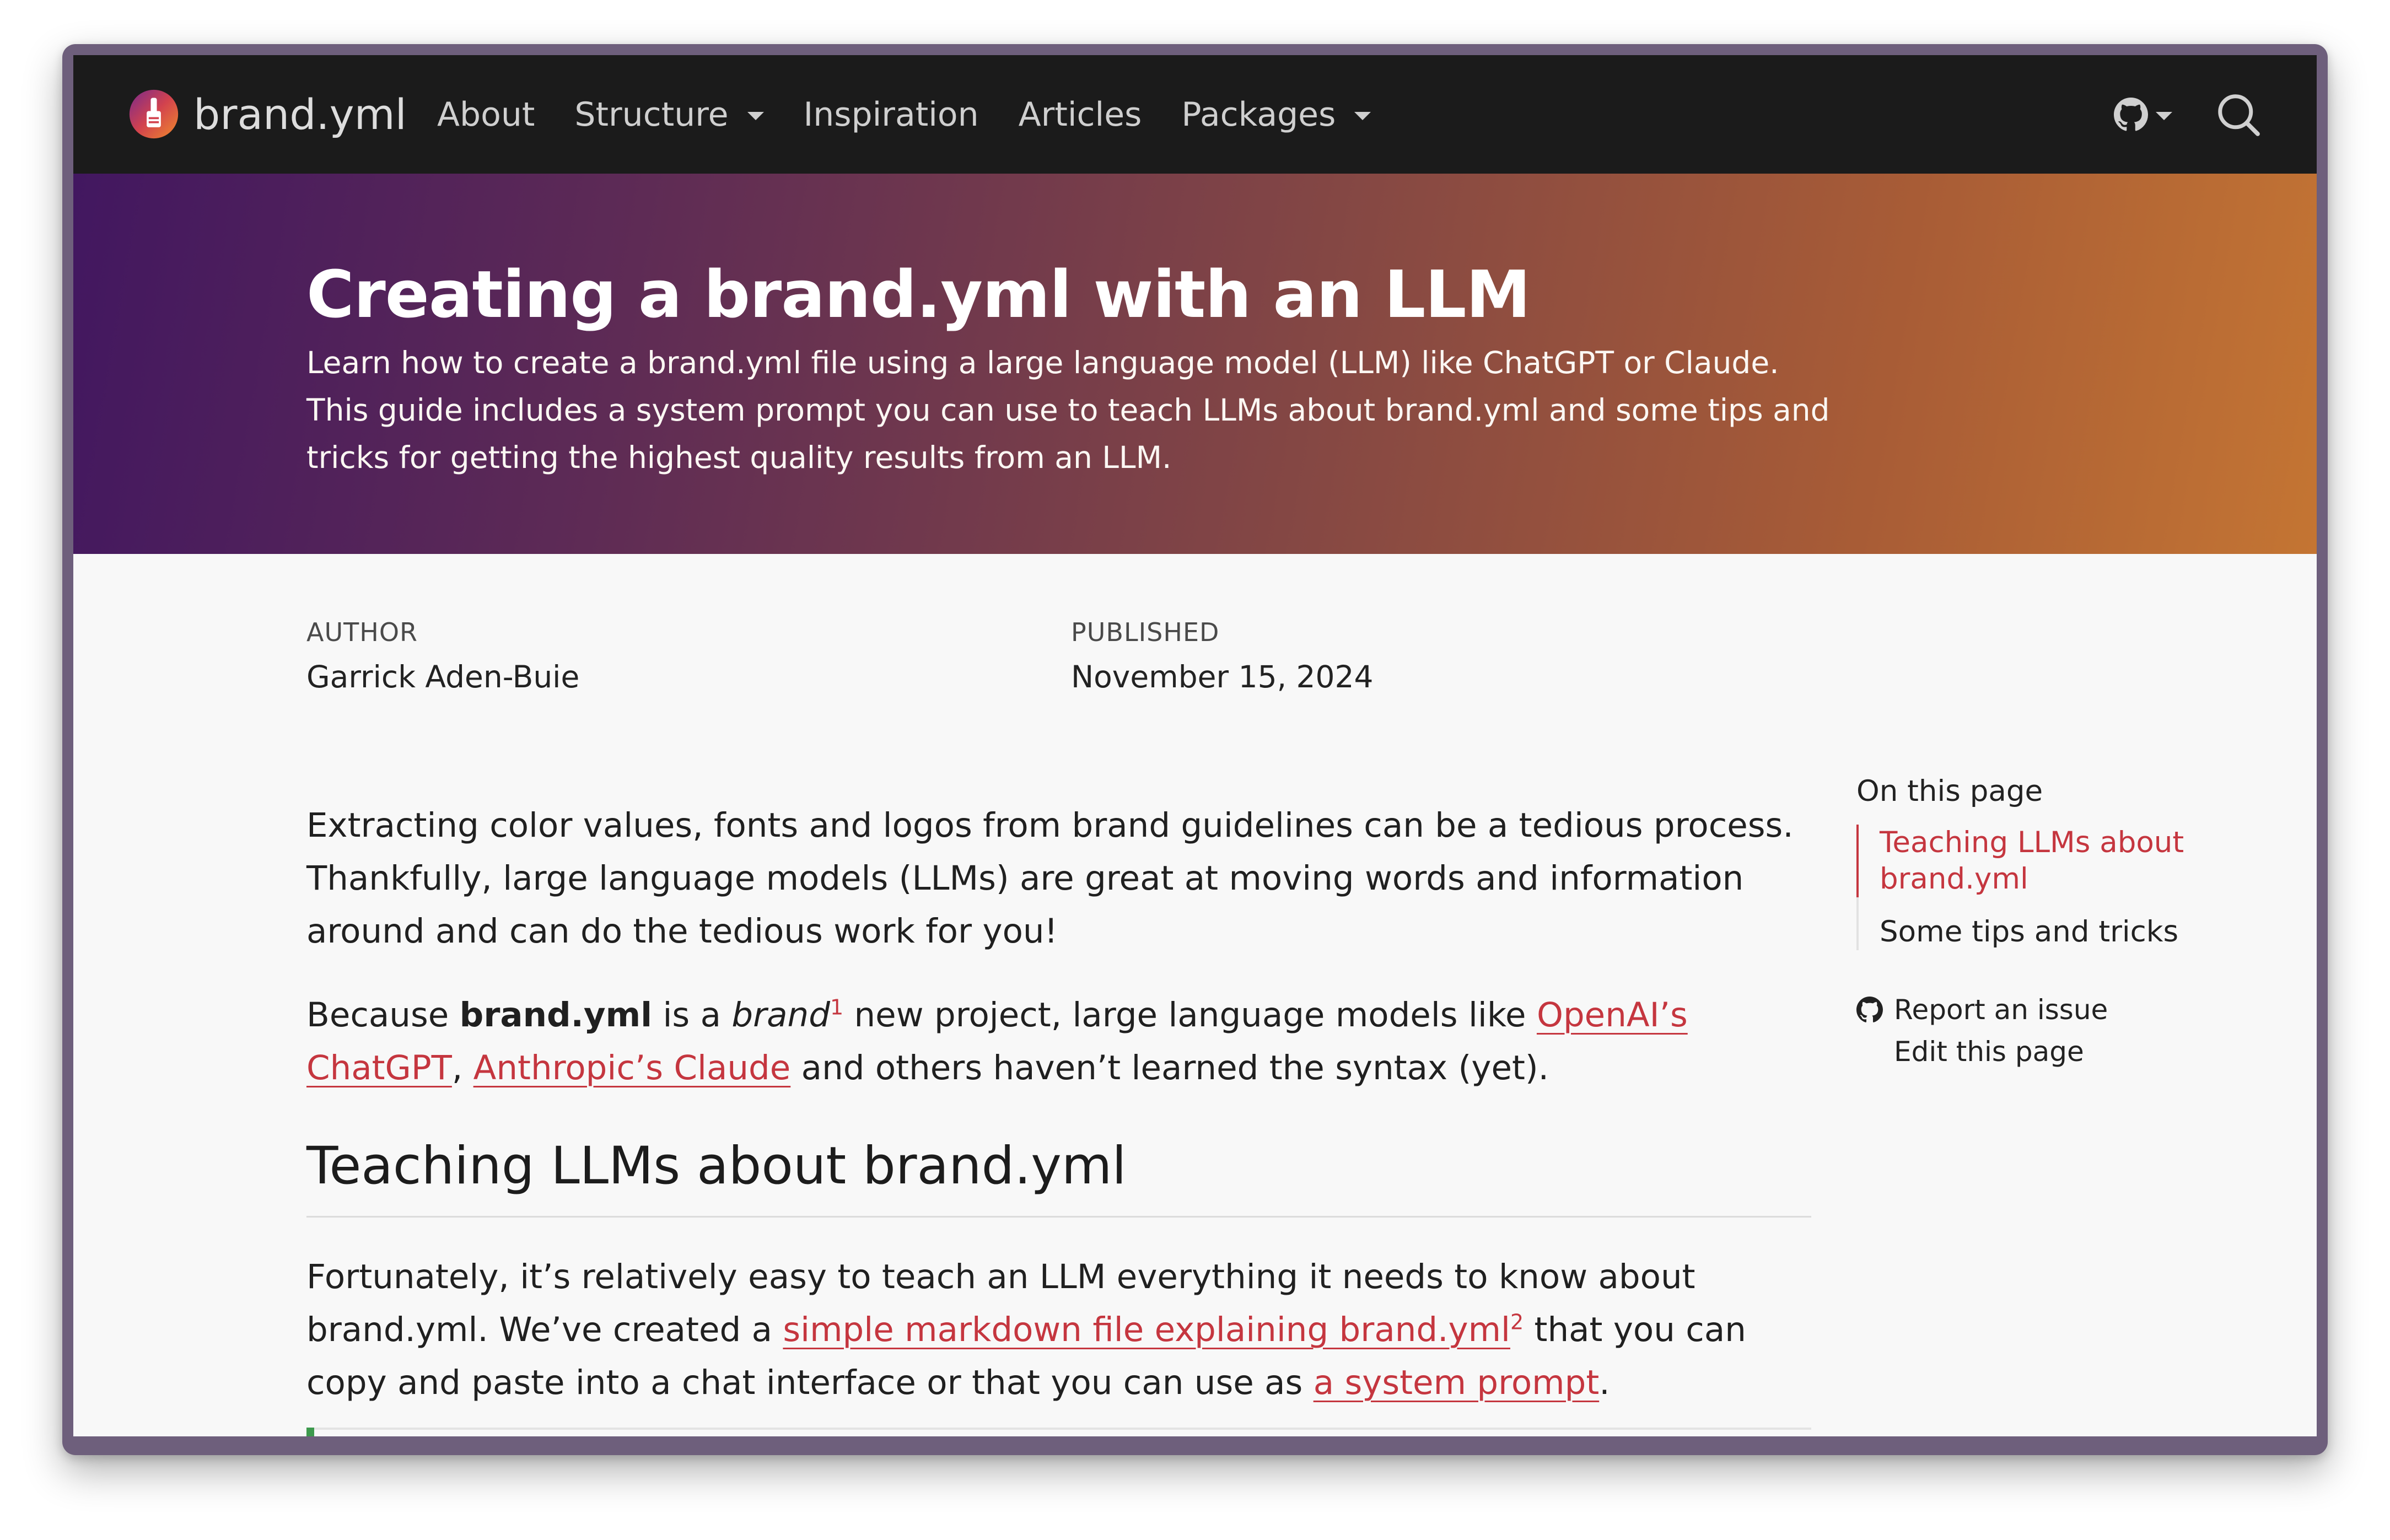 This screenshot has height=1540, width=2390. I want to click on nav-item-label: Packages, so click(1258, 115).